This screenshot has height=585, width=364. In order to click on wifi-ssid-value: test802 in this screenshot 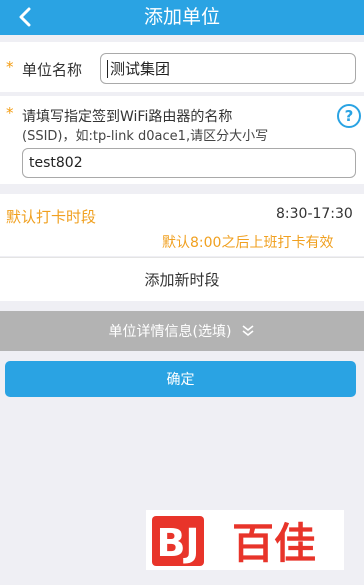, I will do `click(56, 163)`.